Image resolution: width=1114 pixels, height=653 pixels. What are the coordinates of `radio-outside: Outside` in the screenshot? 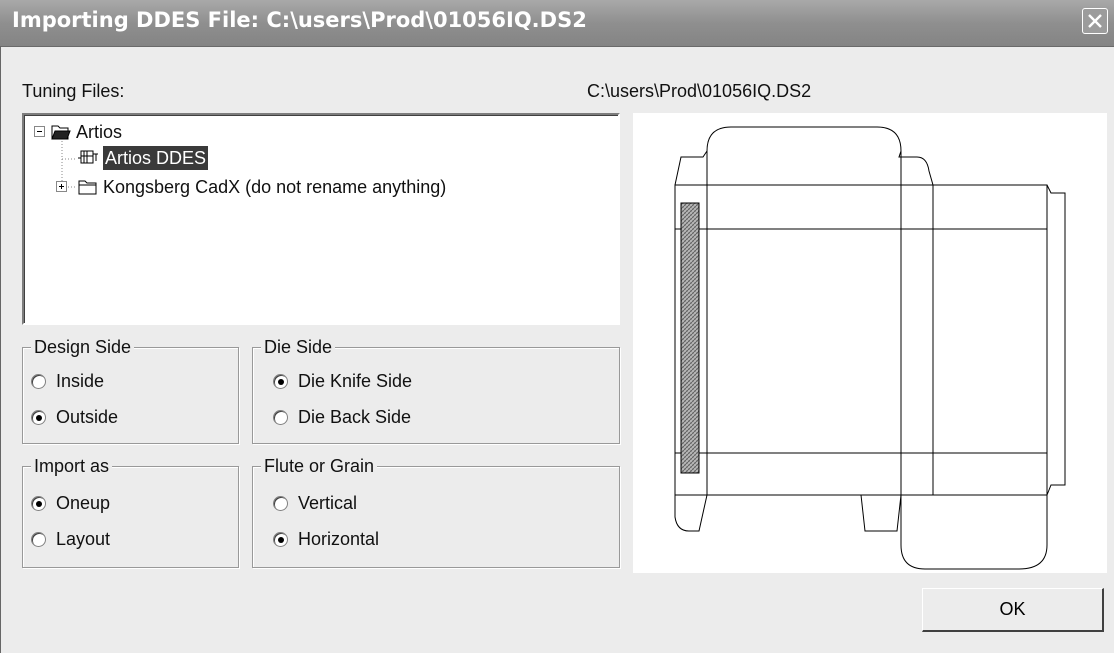 It's located at (74, 417).